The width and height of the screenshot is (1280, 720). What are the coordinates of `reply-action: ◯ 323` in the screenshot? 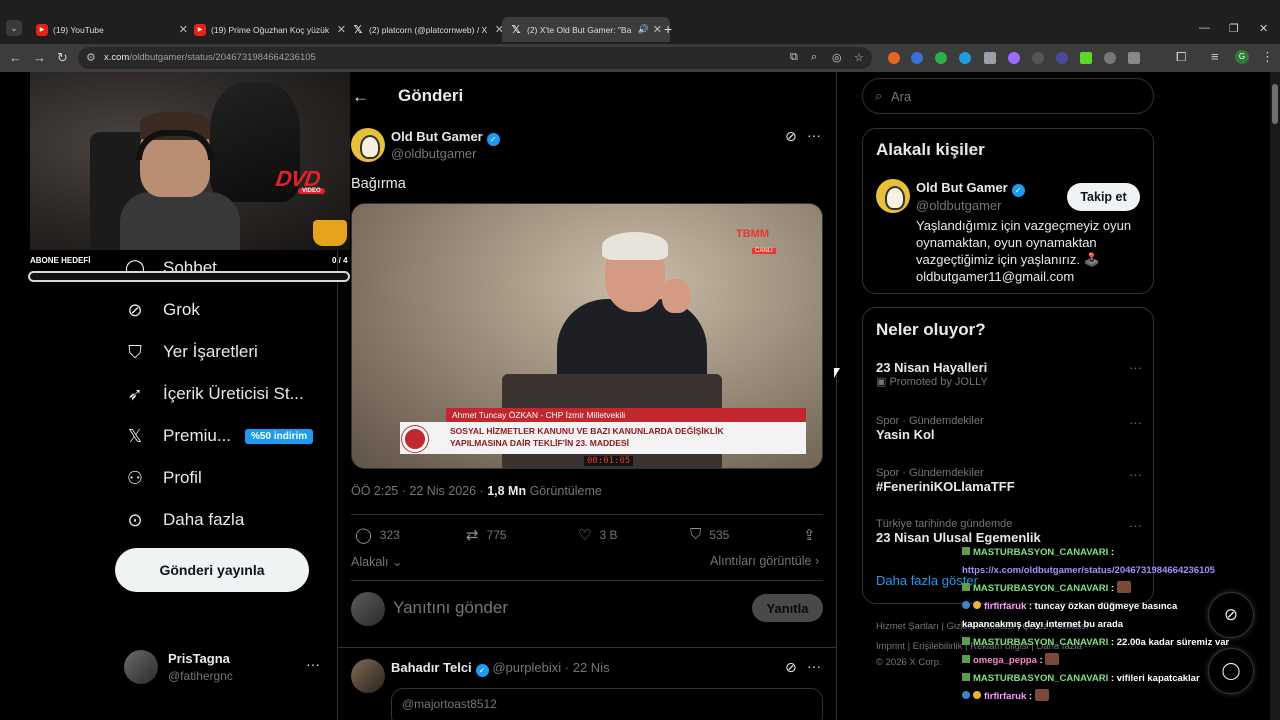 It's located at (377, 535).